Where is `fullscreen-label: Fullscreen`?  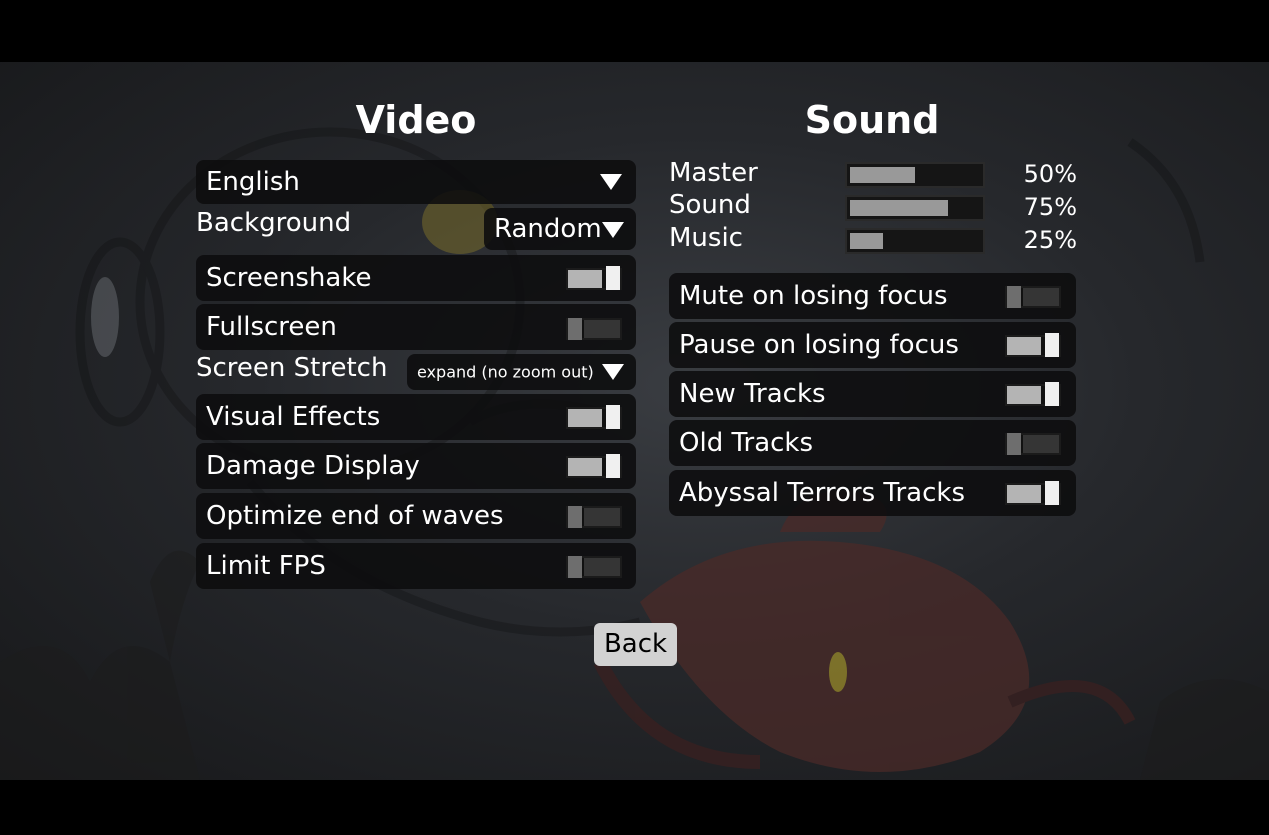
fullscreen-label: Fullscreen is located at coordinates (271, 327).